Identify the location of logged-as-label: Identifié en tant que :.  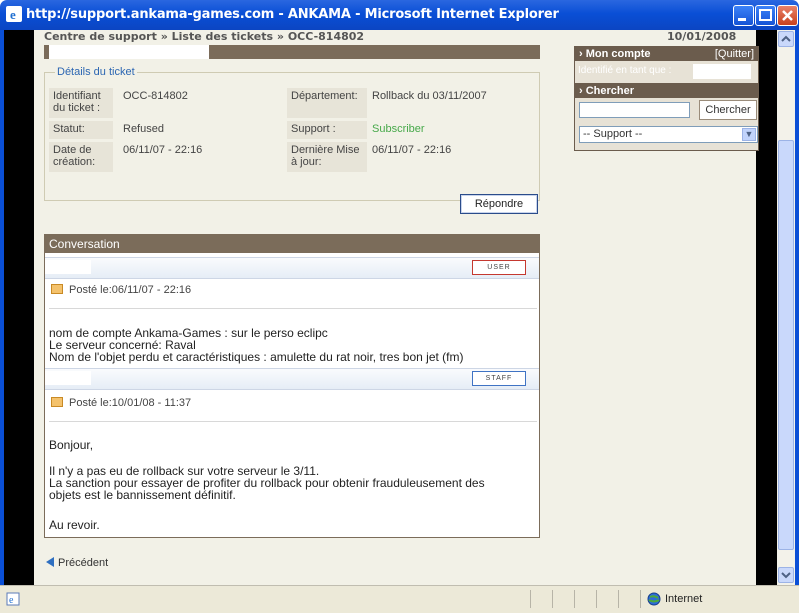
(625, 70).